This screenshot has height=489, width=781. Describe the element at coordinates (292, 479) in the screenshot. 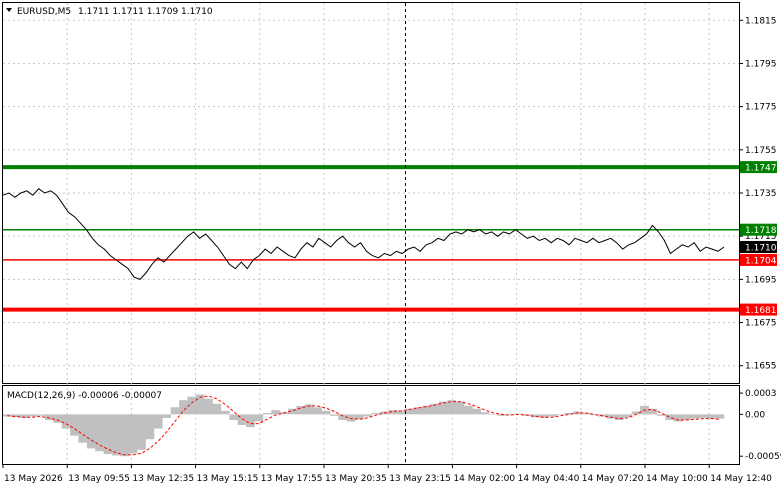

I see `time-label: 13 May 17:55` at that location.